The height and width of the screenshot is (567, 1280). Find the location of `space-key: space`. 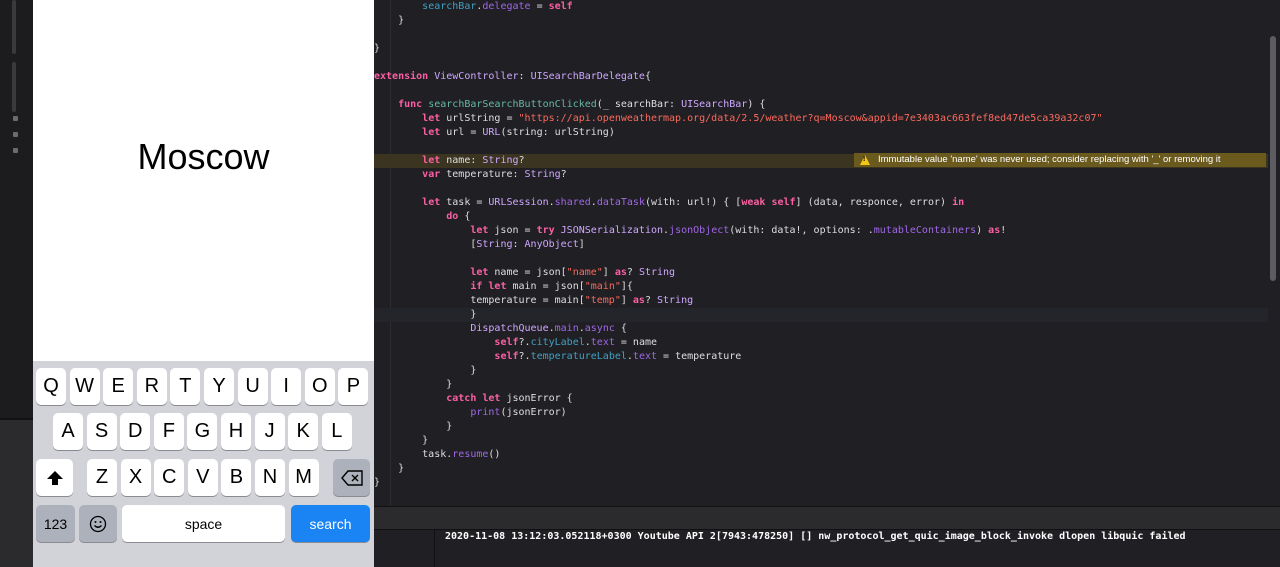

space-key: space is located at coordinates (203, 523).